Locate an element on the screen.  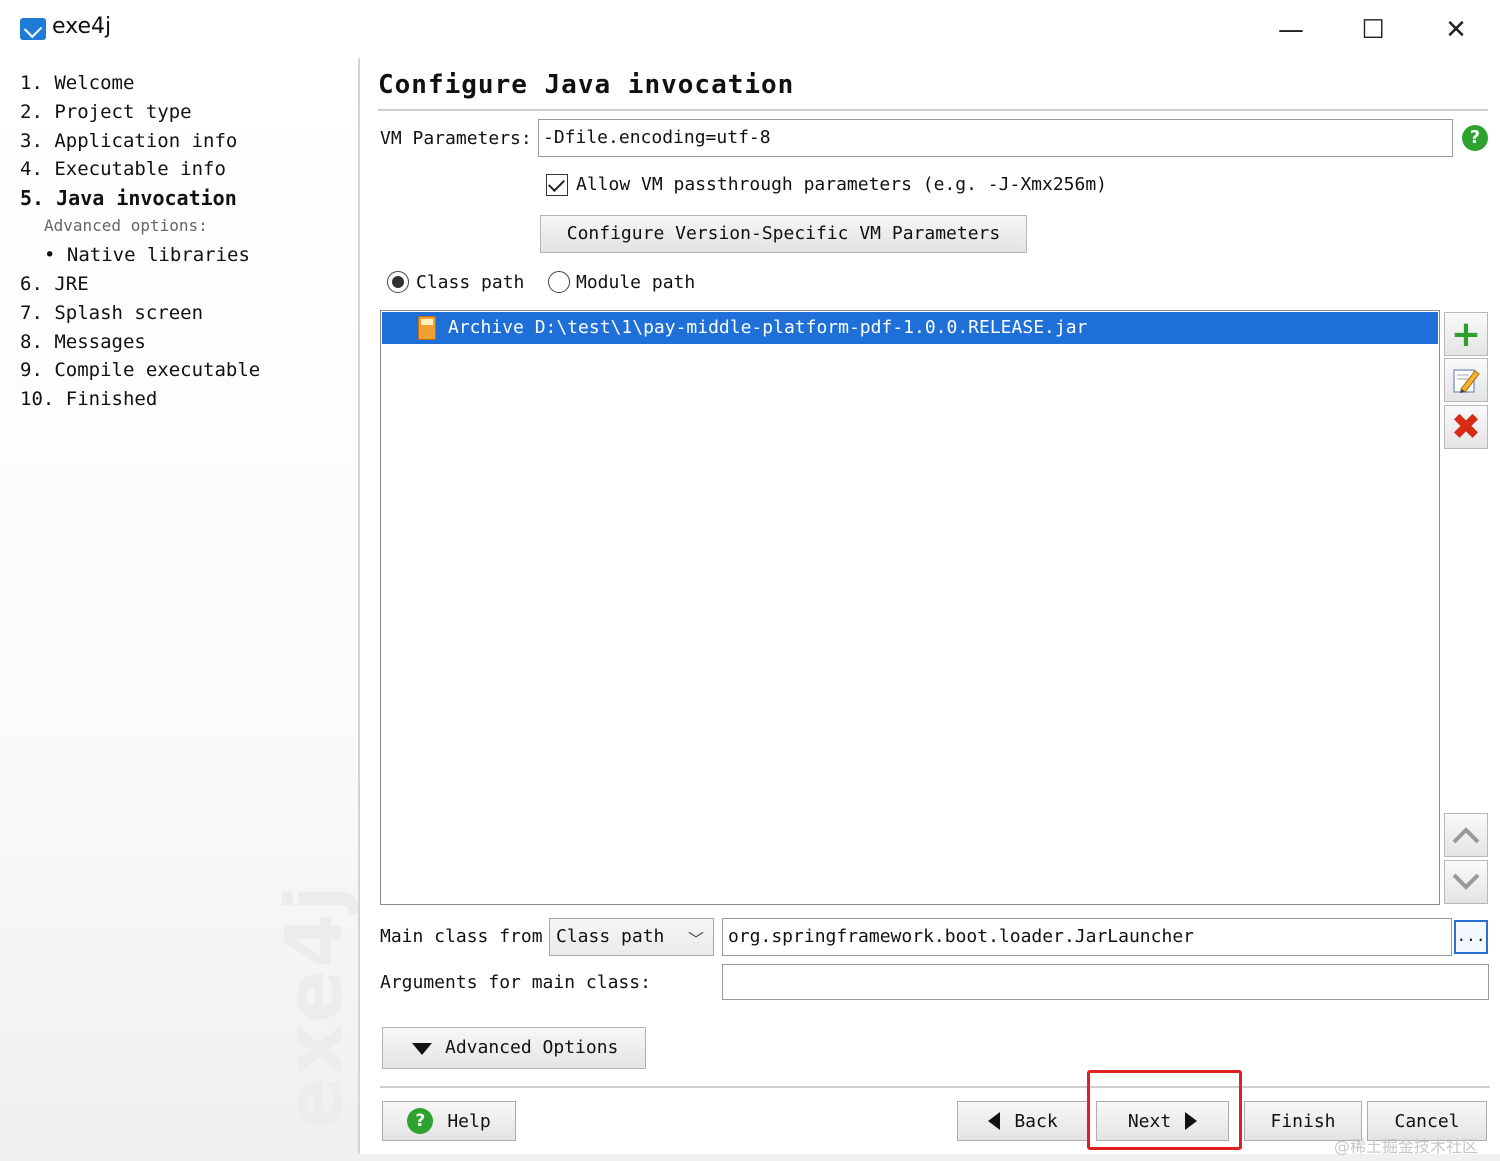
minimize-button: — is located at coordinates (1291, 30).